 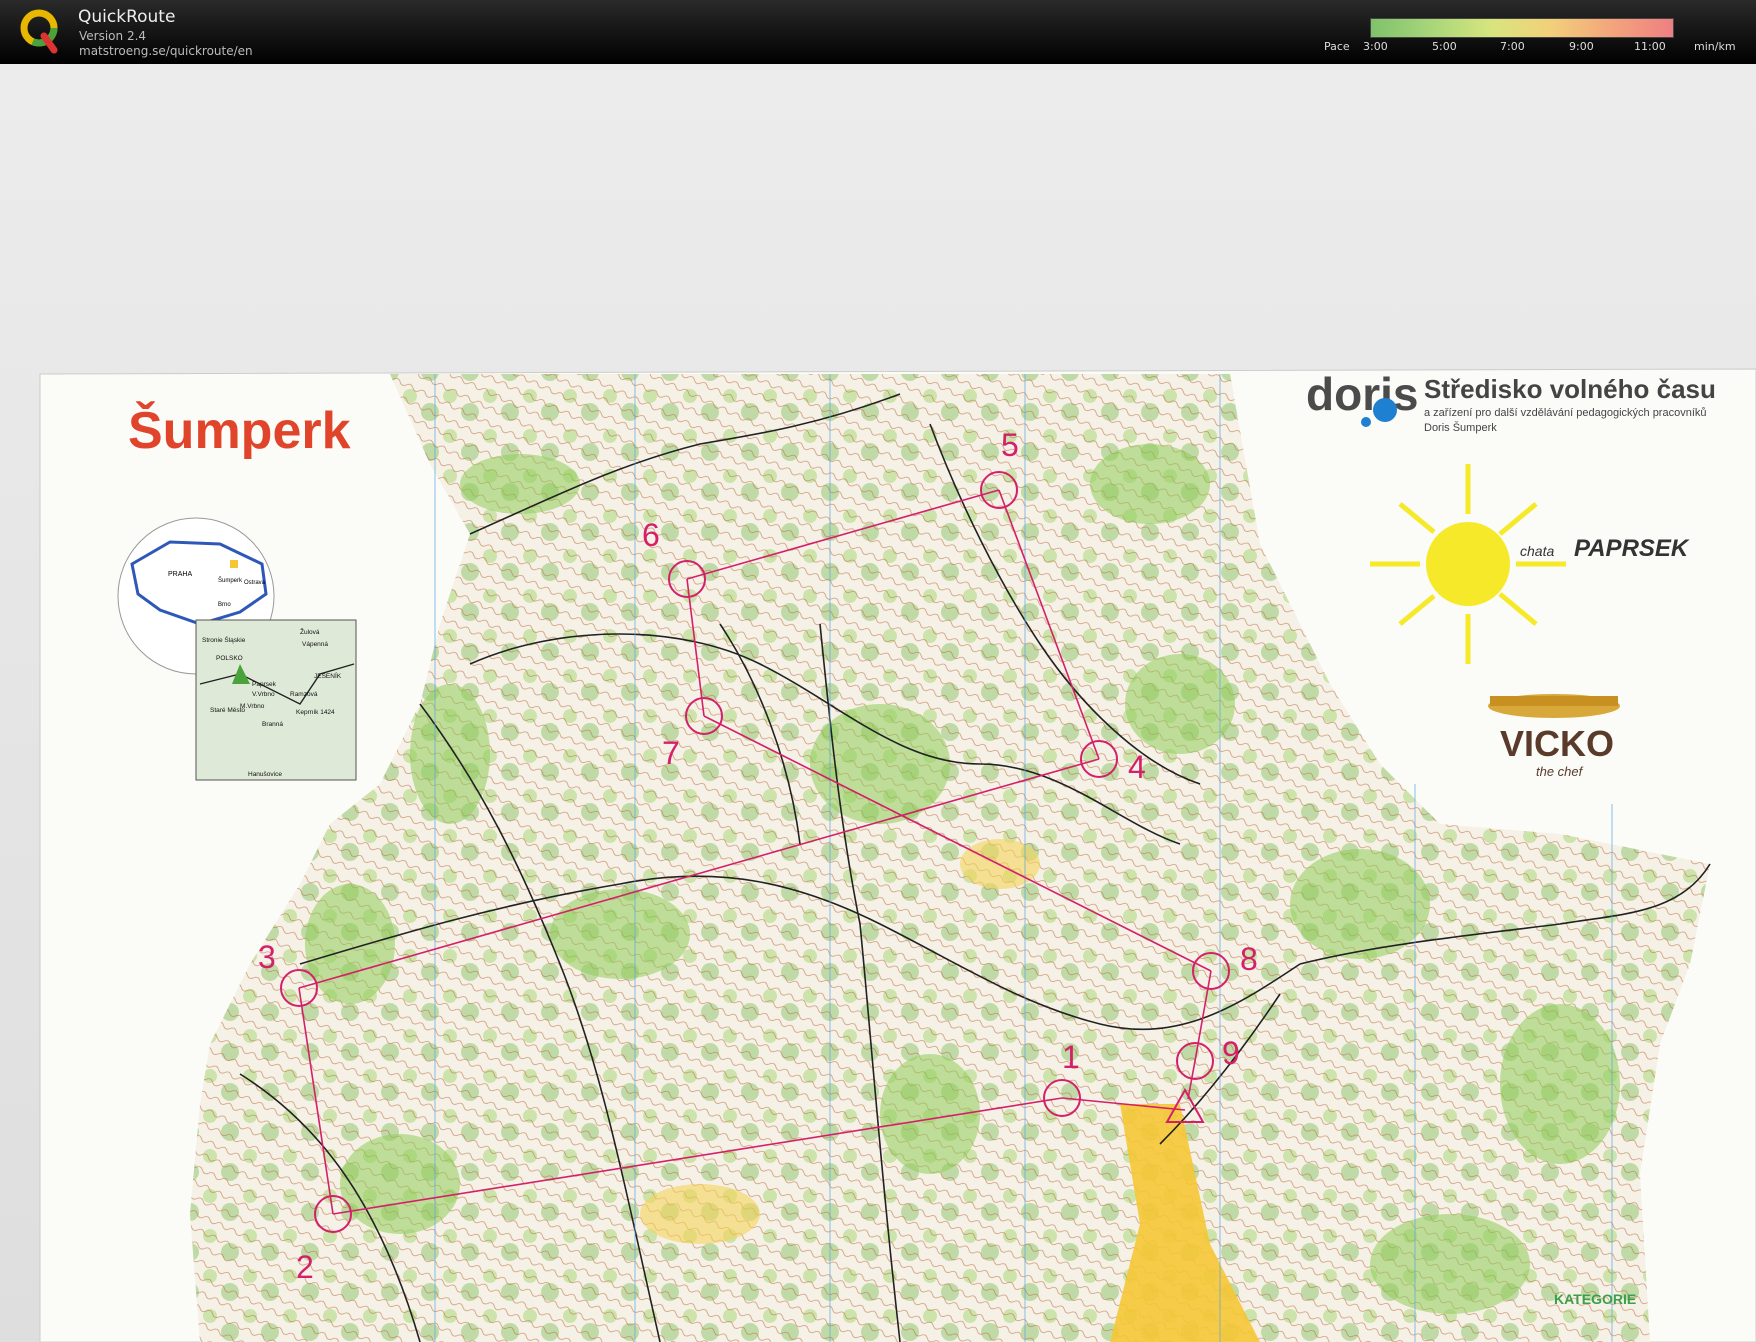 What do you see at coordinates (39, 31) in the screenshot?
I see `quickroute-logo-icon` at bounding box center [39, 31].